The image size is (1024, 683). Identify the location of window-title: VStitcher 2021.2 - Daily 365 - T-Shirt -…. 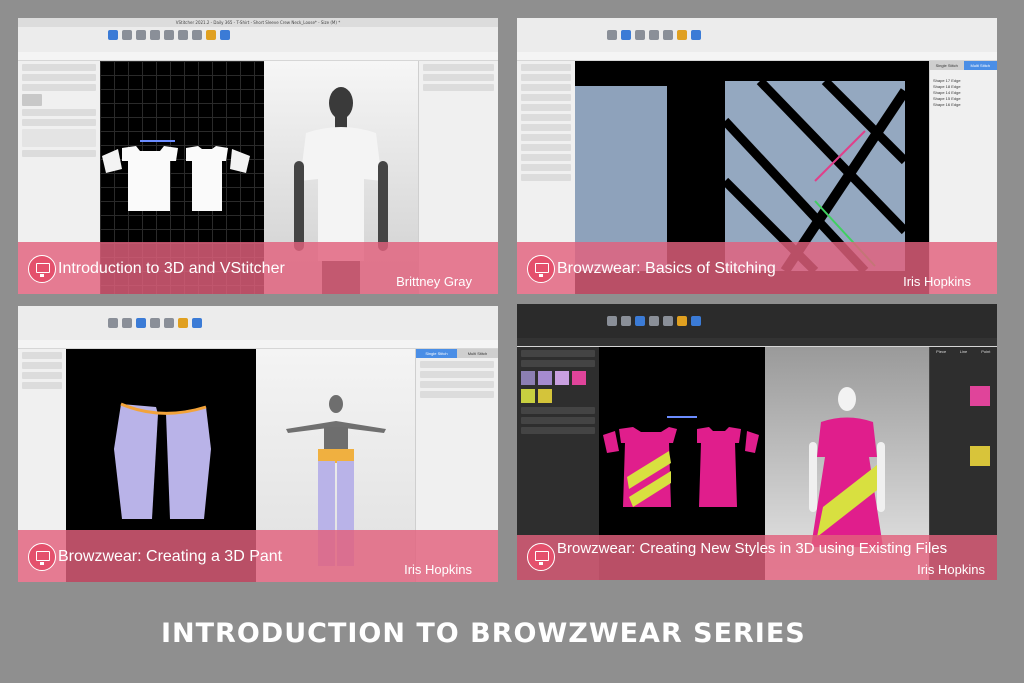
(258, 22).